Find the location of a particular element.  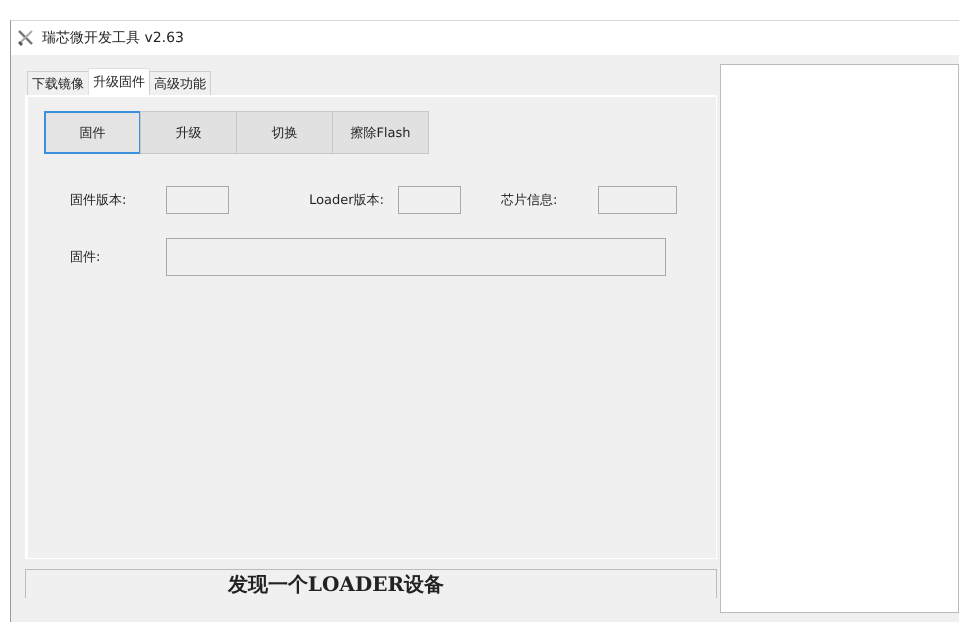

toolbar-button: 擦除Flash is located at coordinates (380, 132).